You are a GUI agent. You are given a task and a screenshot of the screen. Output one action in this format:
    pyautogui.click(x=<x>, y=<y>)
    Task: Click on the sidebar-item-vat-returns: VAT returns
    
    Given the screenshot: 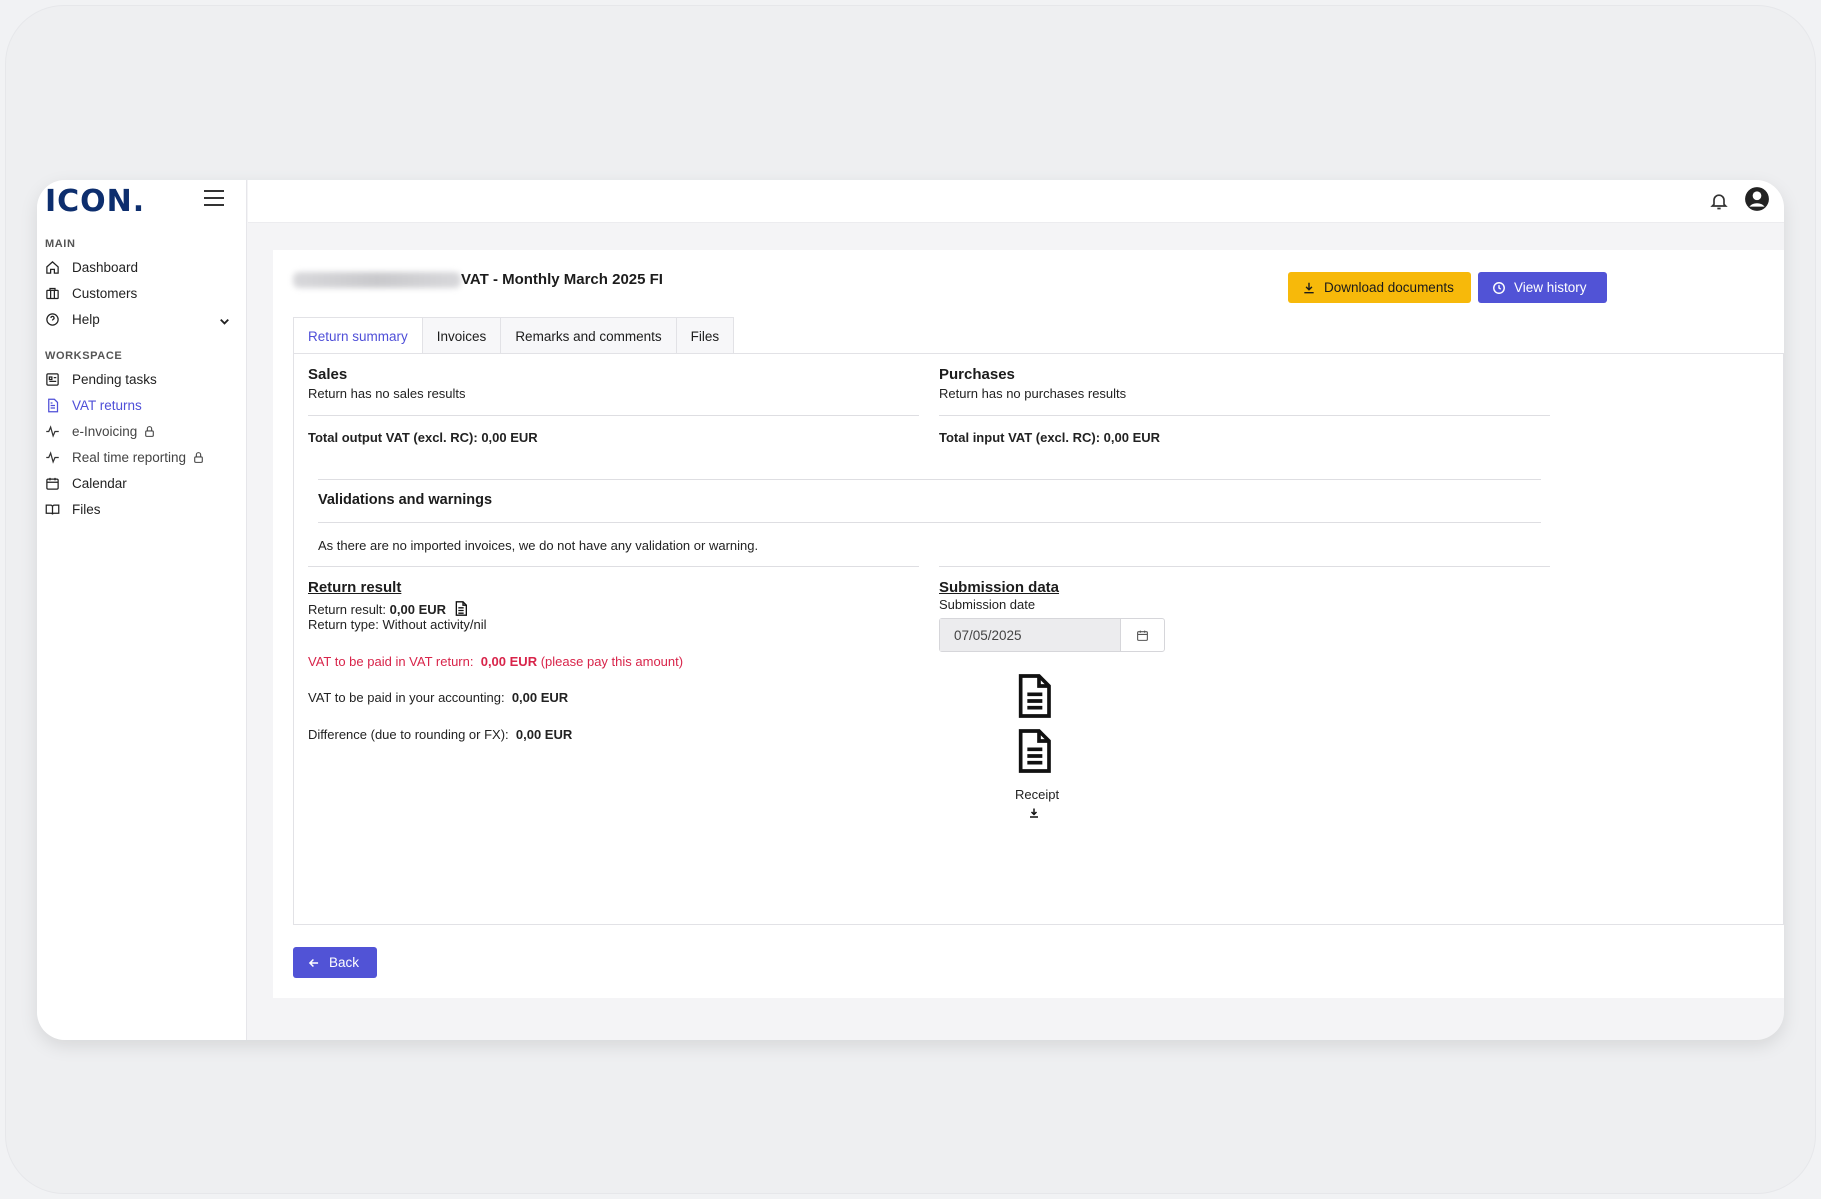 What is the action you would take?
    pyautogui.click(x=93, y=405)
    